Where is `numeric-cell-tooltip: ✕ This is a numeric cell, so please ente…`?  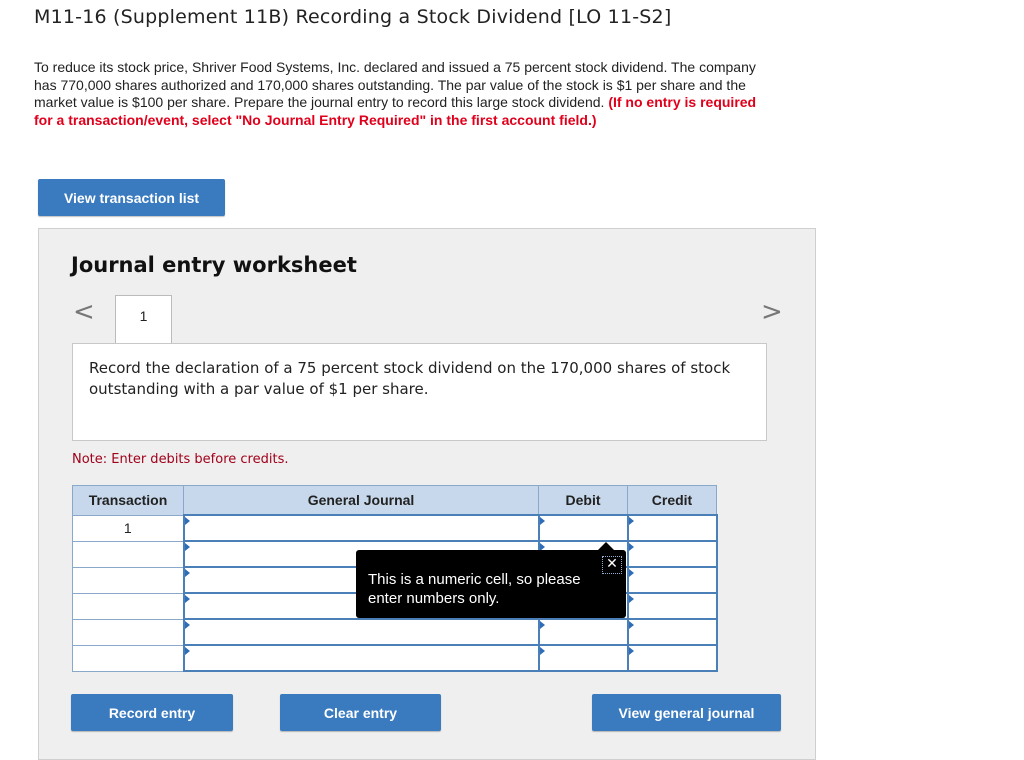 numeric-cell-tooltip: ✕ This is a numeric cell, so please ente… is located at coordinates (491, 580).